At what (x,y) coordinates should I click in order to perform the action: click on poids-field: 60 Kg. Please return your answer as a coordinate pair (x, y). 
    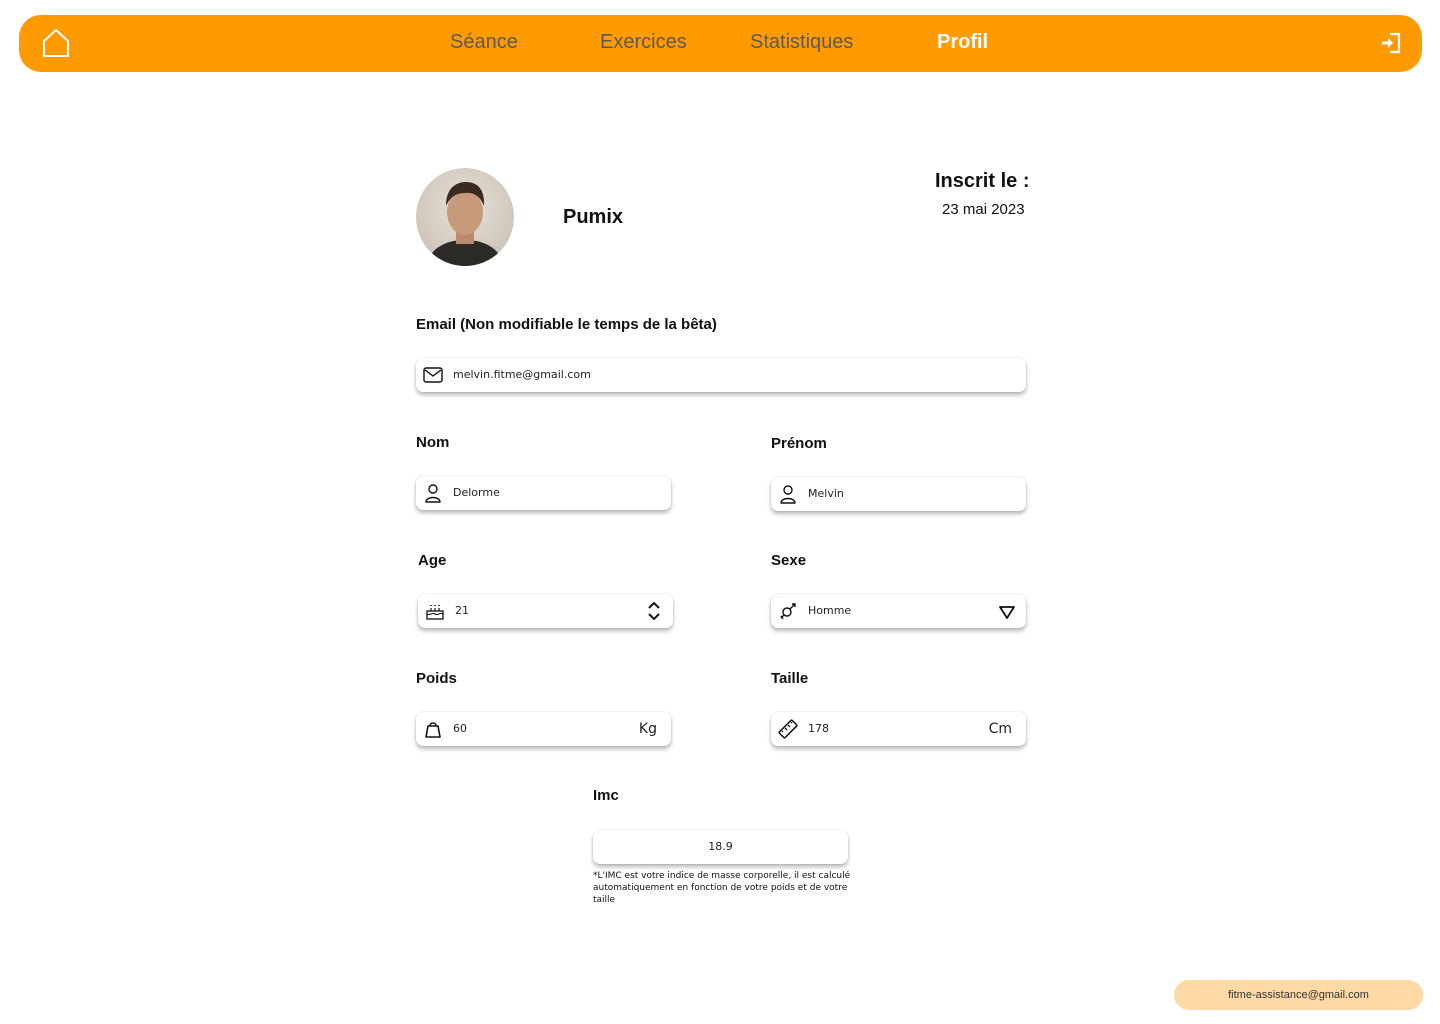
    Looking at the image, I should click on (543, 729).